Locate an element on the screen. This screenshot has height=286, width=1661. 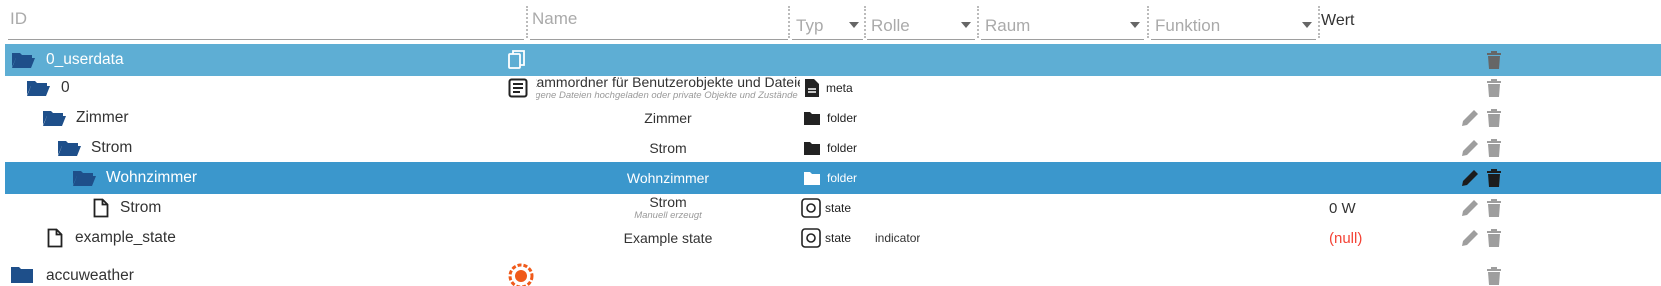
funktion-filter: Funktion is located at coordinates (1233, 22).